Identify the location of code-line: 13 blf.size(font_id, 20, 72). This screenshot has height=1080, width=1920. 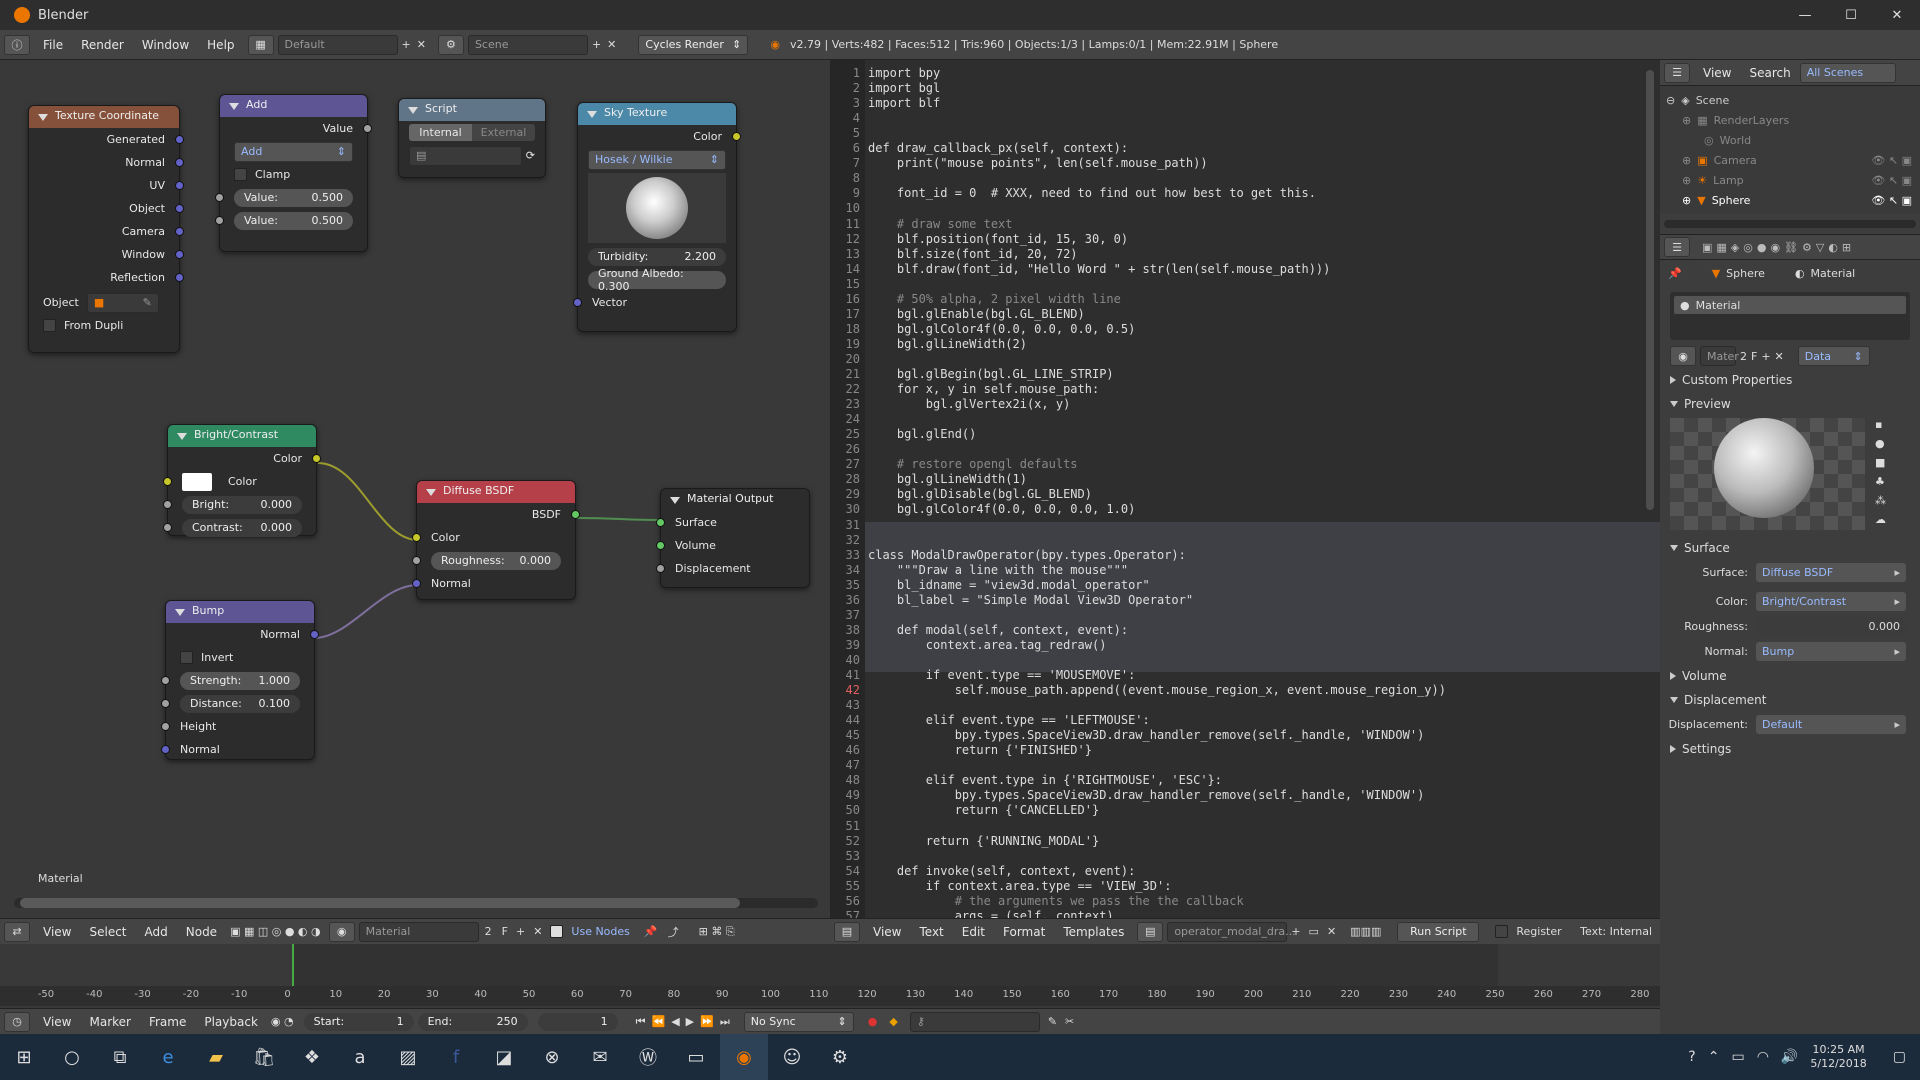
(1240, 254).